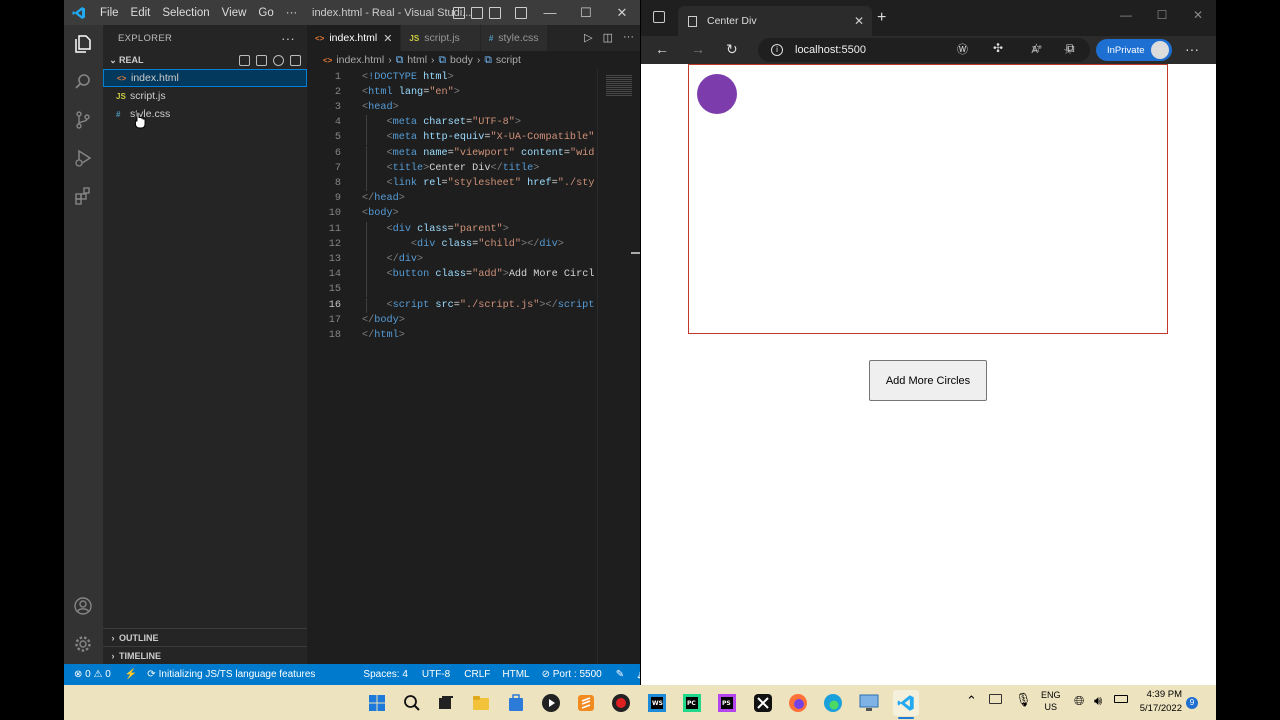 The height and width of the screenshot is (720, 1280). I want to click on site-info-icon: i, so click(777, 50).